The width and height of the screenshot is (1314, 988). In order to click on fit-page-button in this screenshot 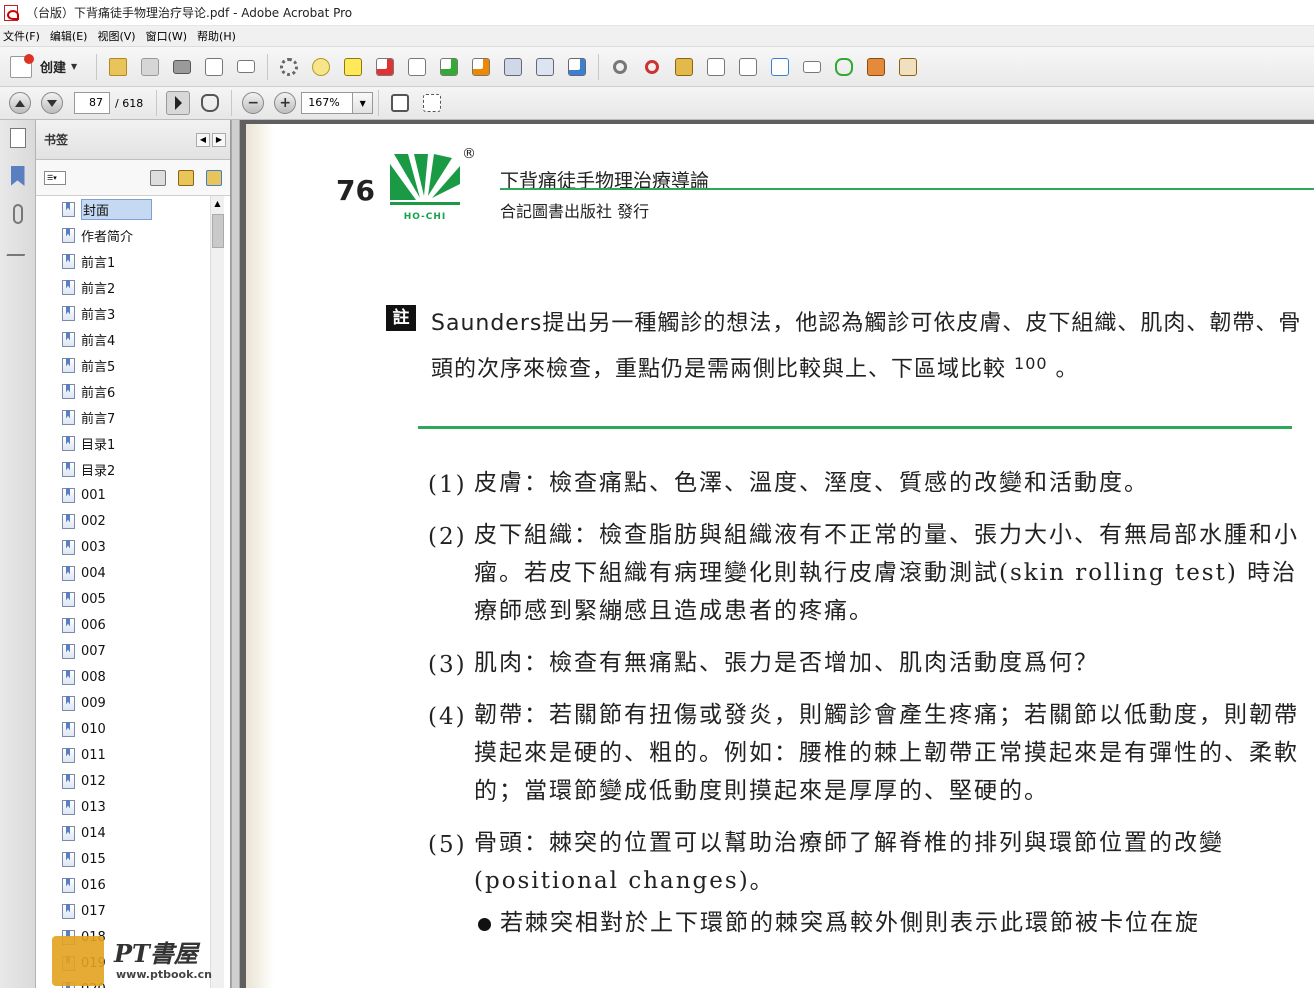, I will do `click(400, 103)`.